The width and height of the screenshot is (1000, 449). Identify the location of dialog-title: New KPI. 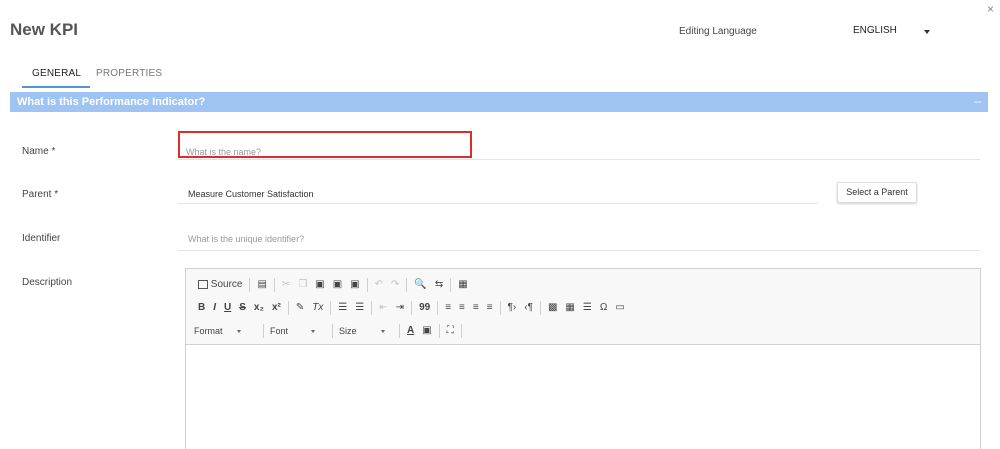
(44, 29).